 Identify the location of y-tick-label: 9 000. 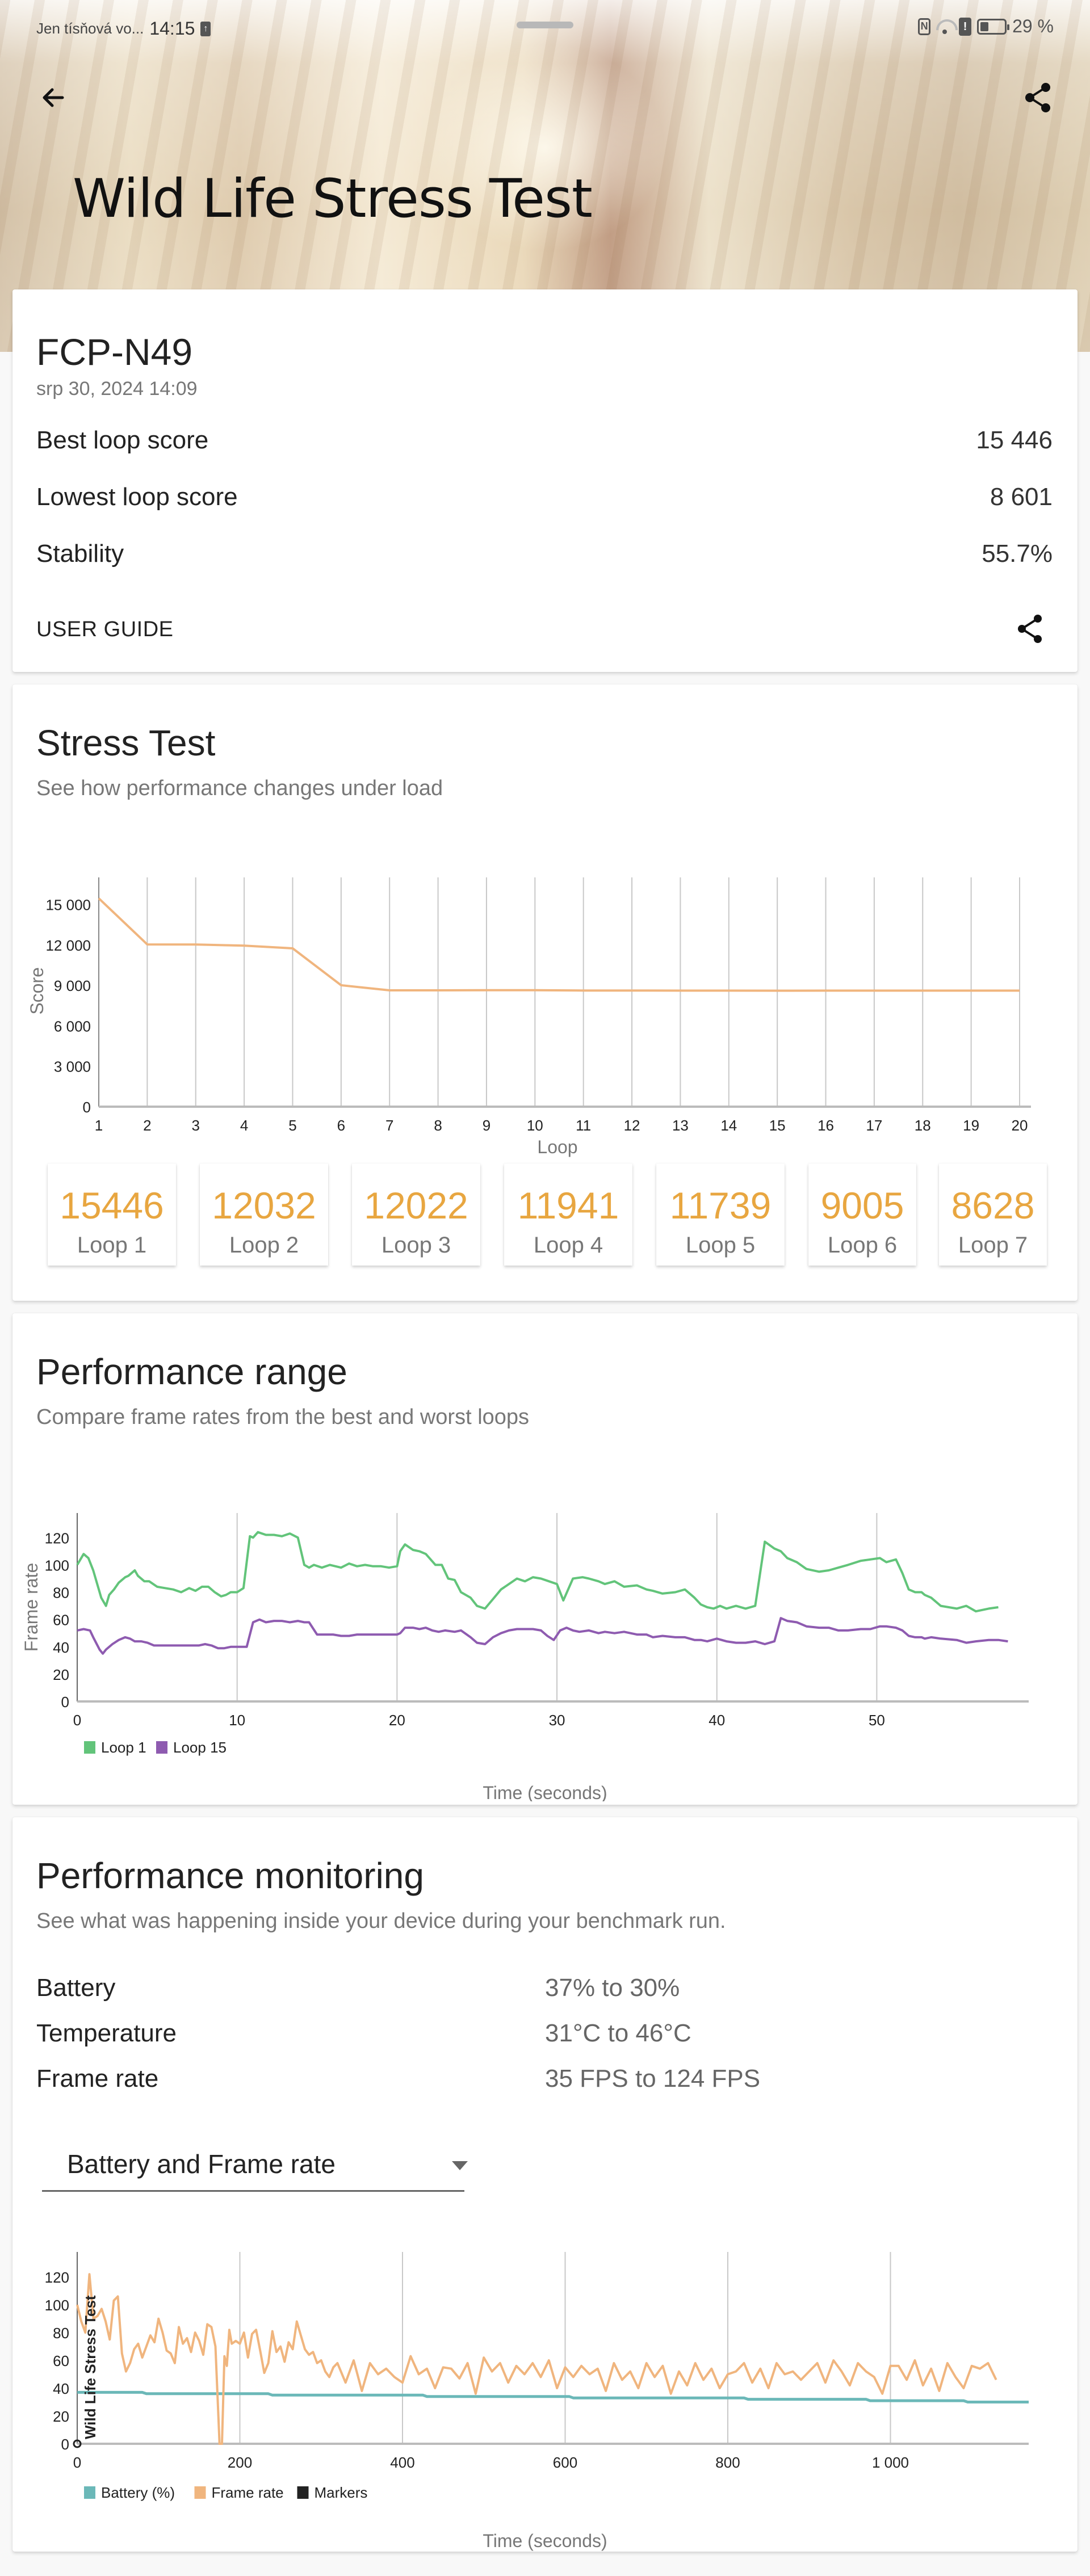
(73, 985).